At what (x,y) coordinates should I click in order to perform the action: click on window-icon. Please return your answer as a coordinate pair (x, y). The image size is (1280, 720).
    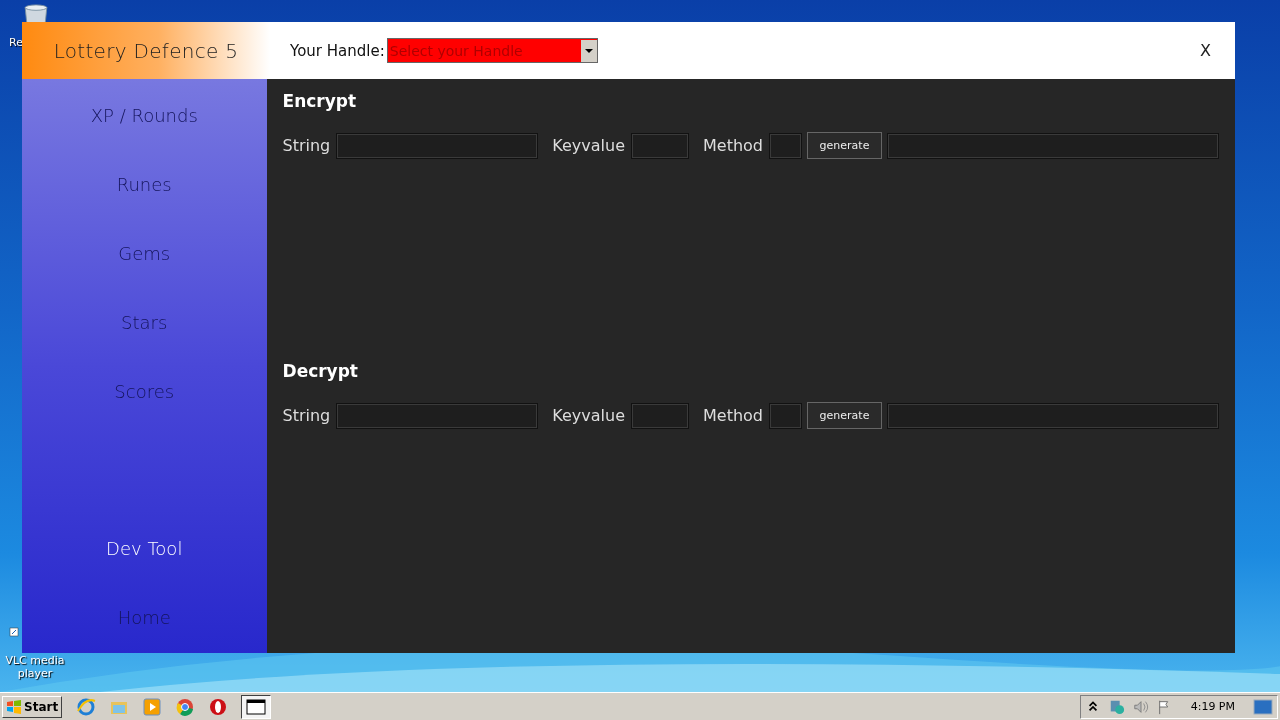
    Looking at the image, I should click on (256, 706).